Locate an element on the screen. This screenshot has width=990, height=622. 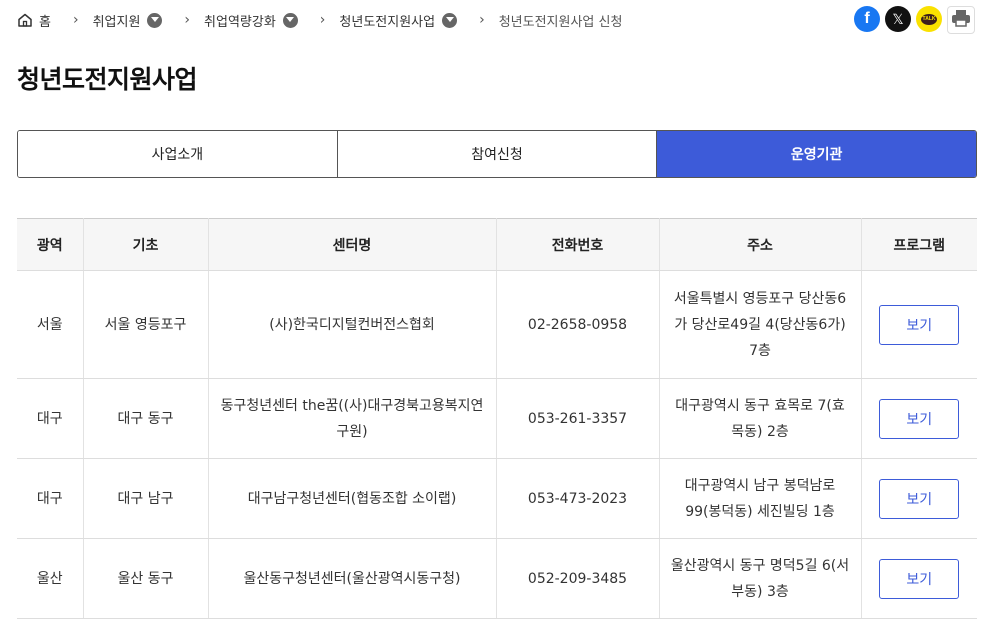
print-button is located at coordinates (961, 20).